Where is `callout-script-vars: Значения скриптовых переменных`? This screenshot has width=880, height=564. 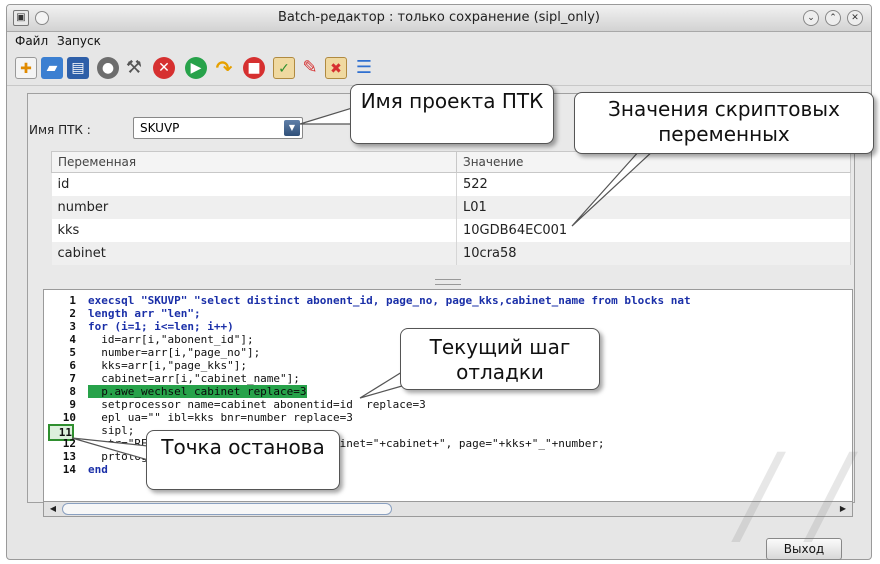 callout-script-vars: Значения скриптовых переменных is located at coordinates (724, 123).